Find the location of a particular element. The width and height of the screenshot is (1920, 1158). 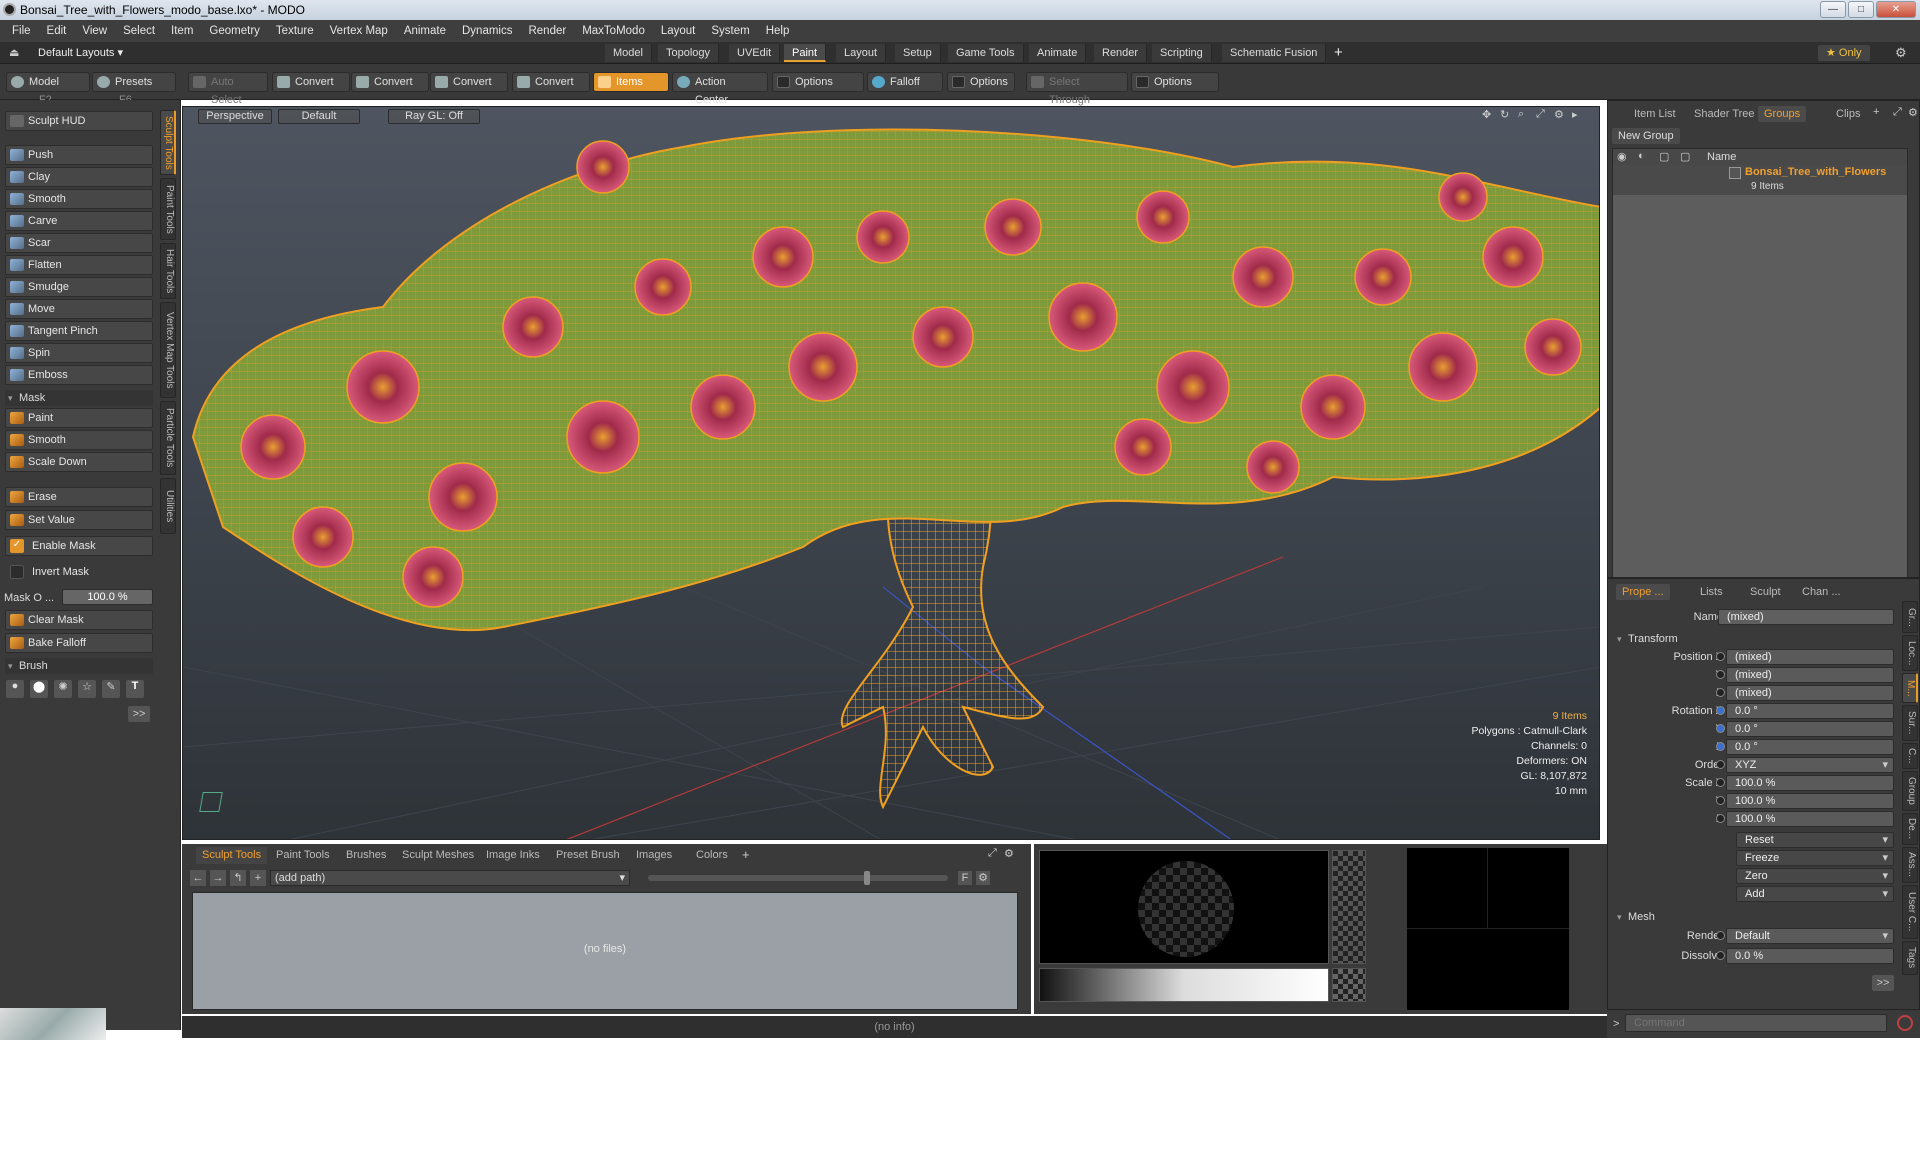

maximize-button: □ is located at coordinates (1861, 9).